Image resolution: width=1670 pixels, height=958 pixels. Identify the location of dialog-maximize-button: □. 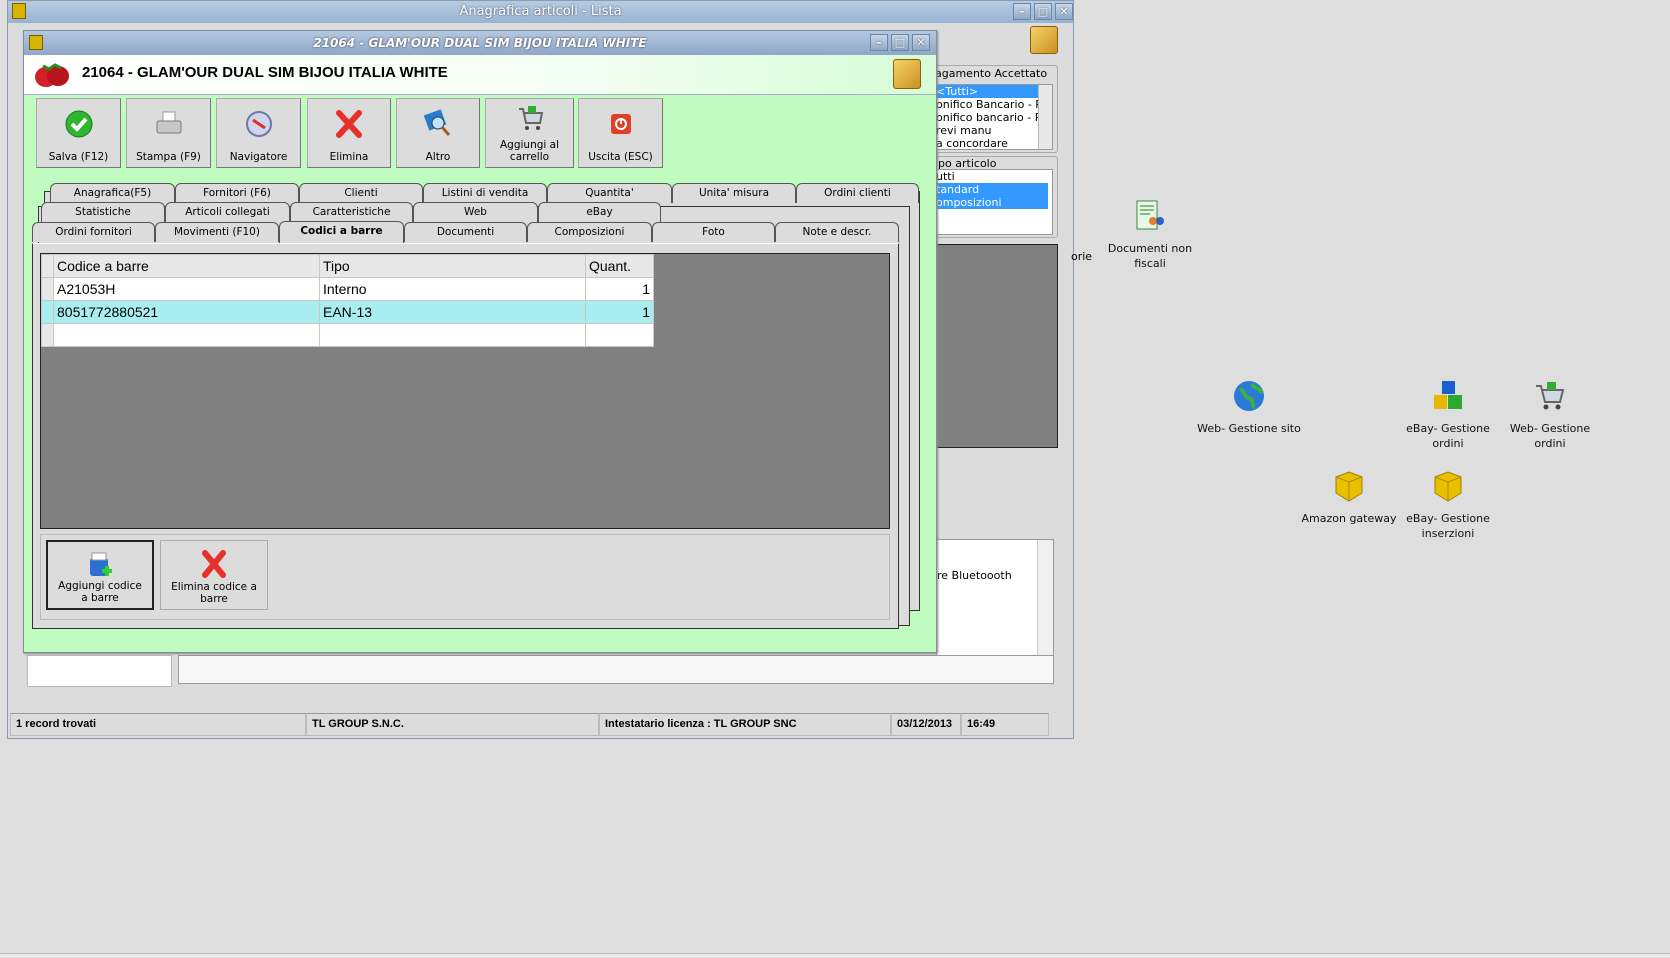
(900, 42).